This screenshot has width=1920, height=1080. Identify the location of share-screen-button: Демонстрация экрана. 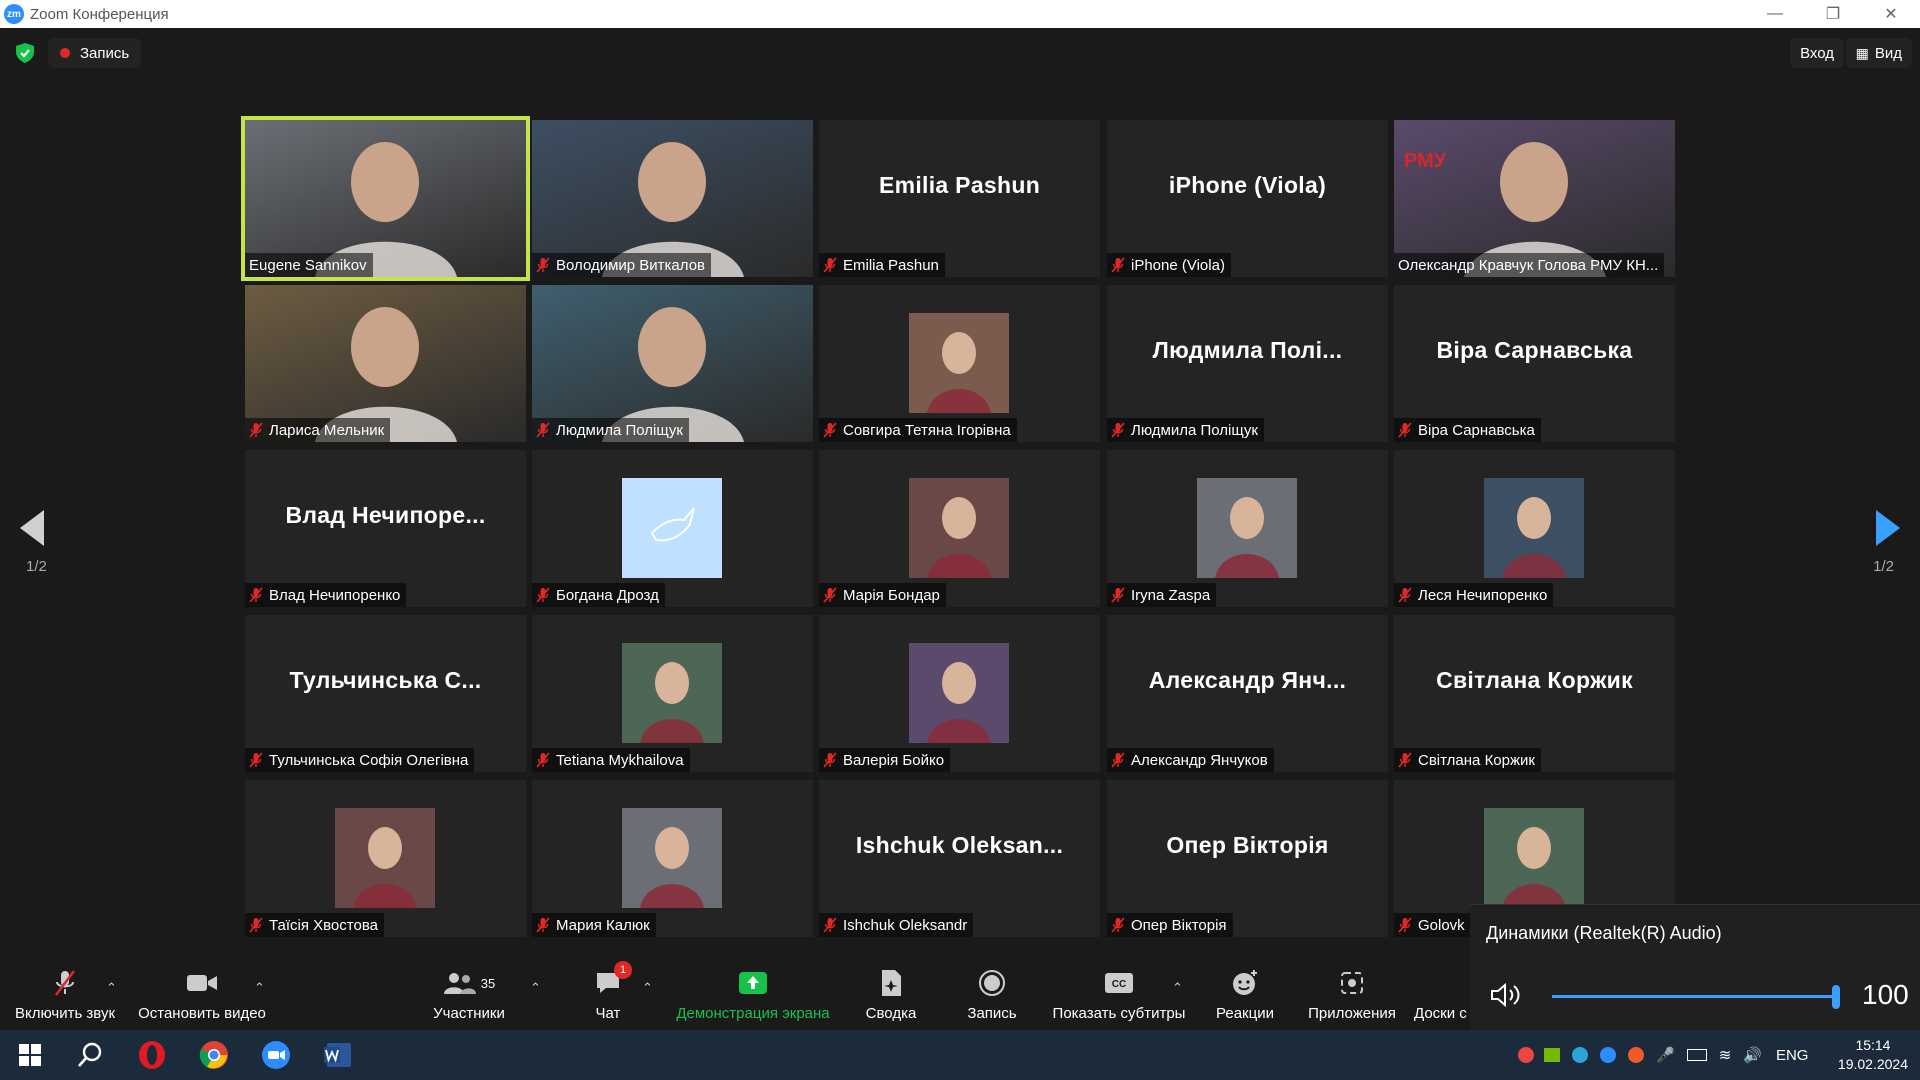
(753, 995).